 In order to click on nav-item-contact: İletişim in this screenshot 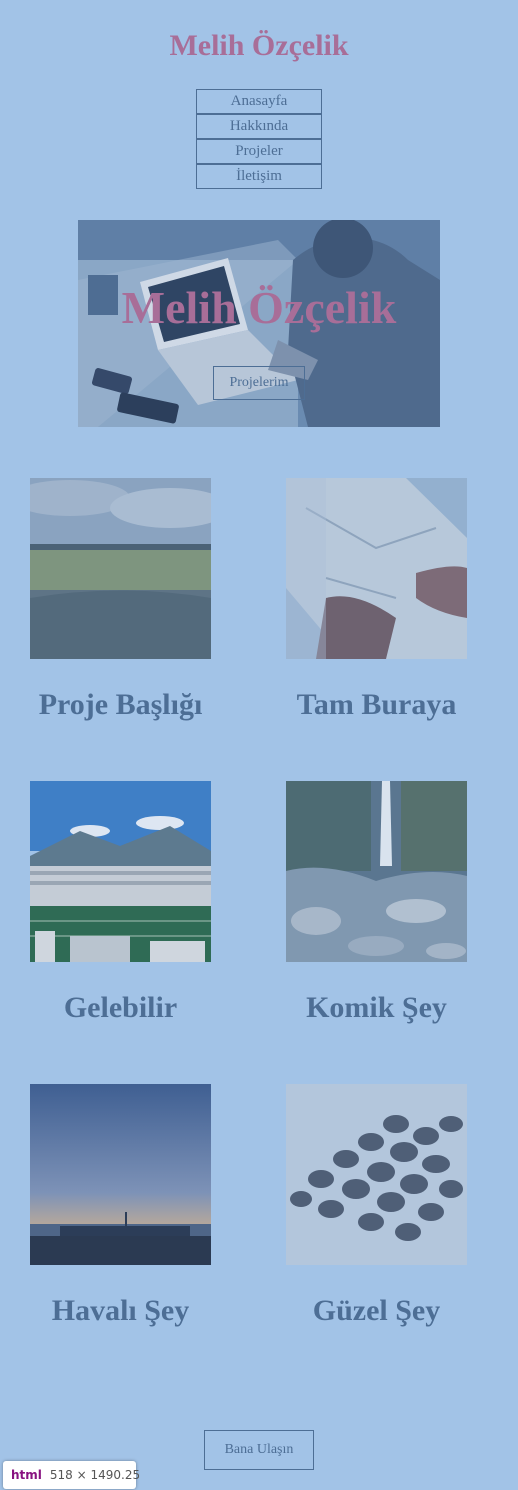, I will do `click(259, 176)`.